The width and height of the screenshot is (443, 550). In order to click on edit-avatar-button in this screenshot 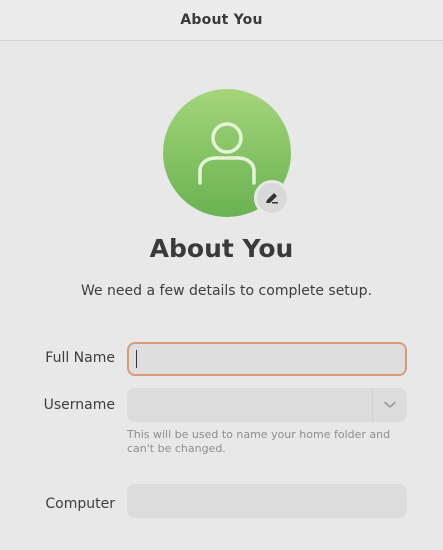, I will do `click(272, 198)`.